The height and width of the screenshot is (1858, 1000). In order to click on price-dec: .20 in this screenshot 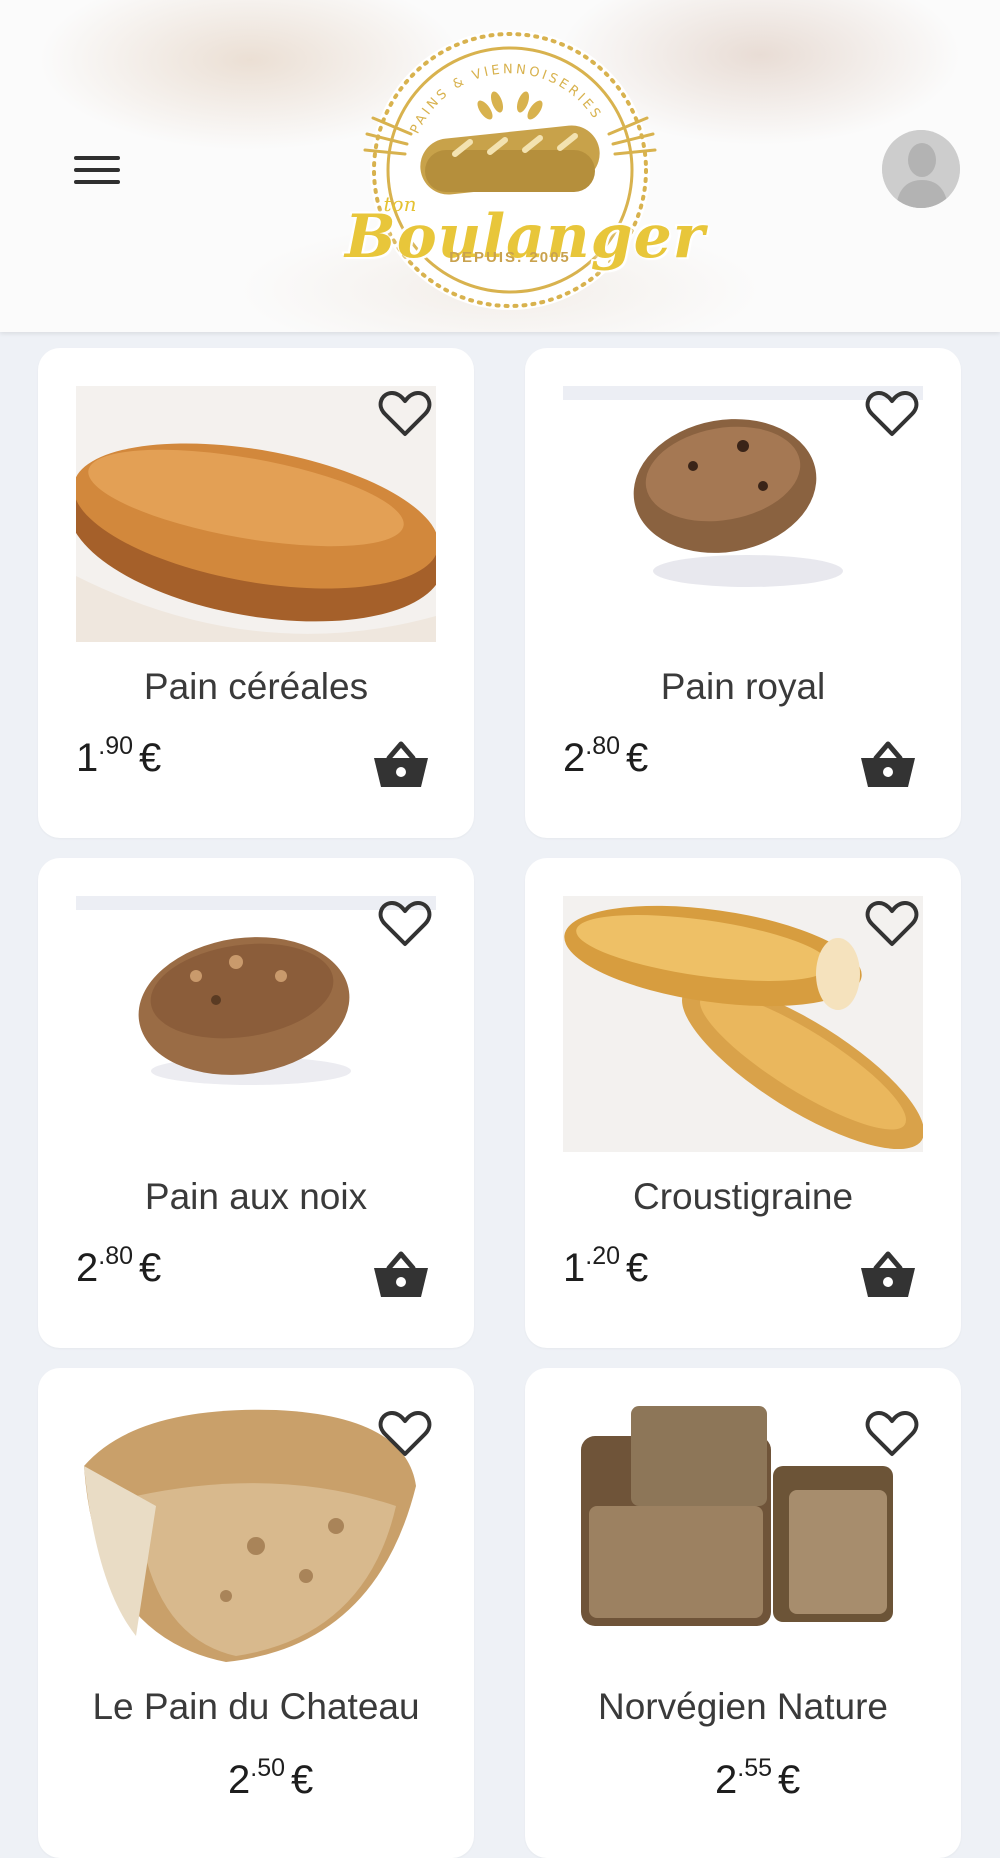, I will do `click(603, 1256)`.